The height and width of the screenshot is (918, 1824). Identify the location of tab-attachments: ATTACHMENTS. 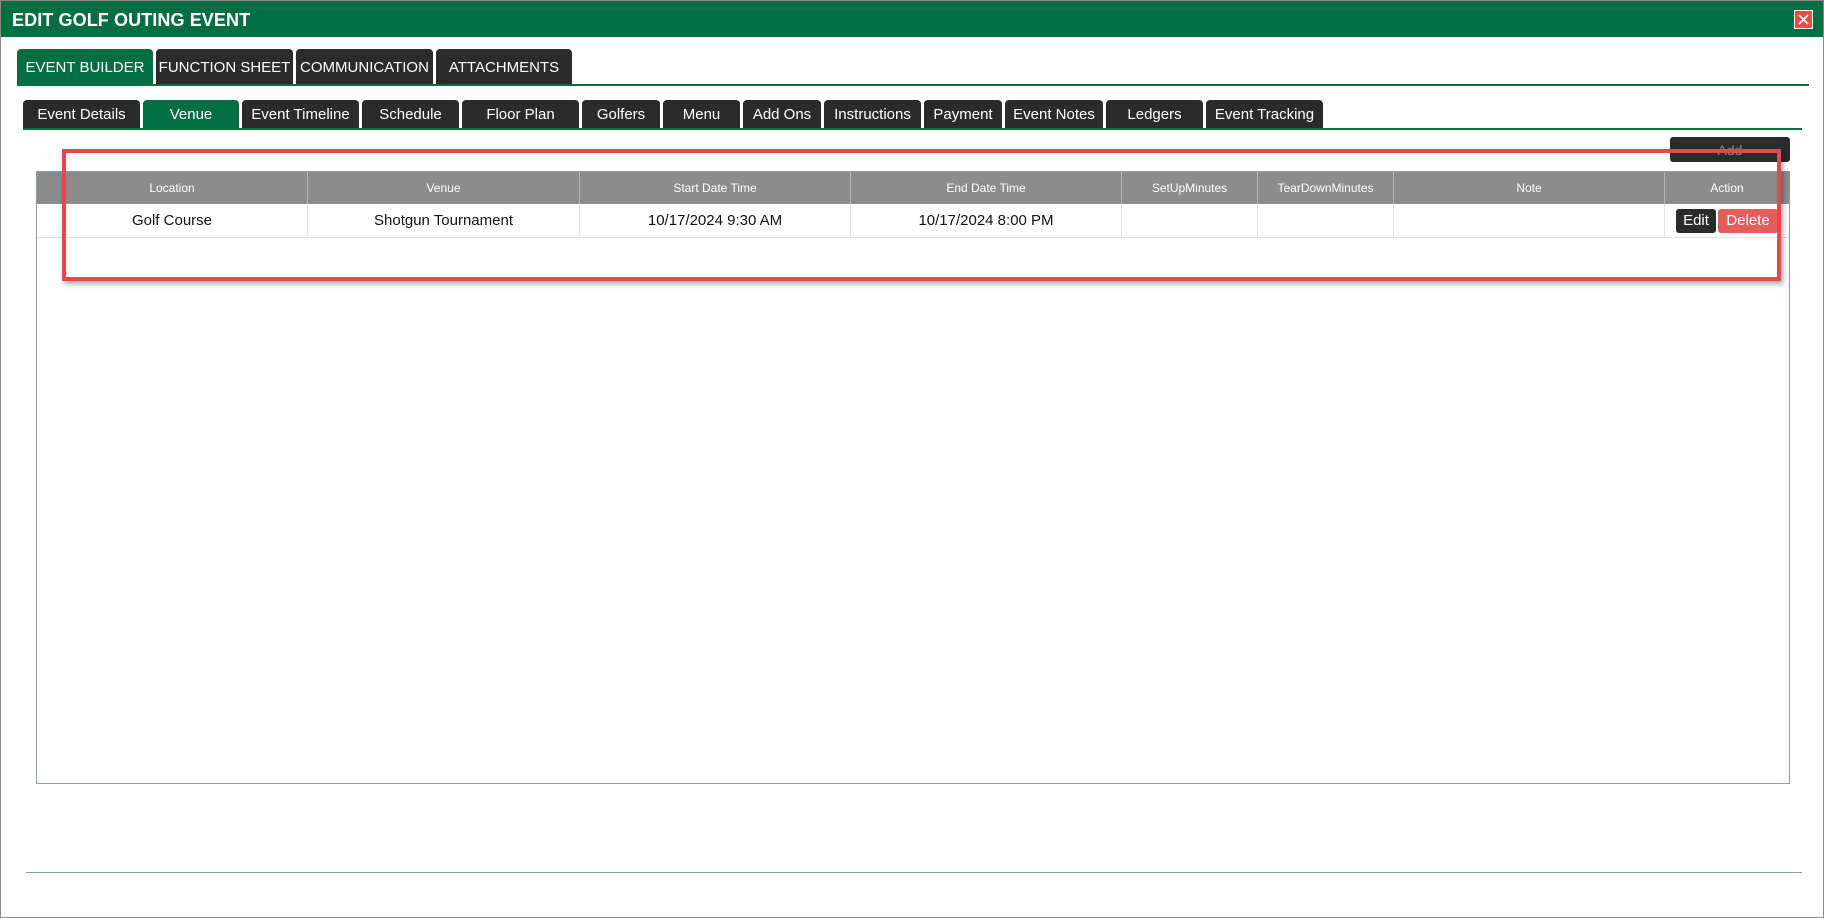
(504, 67).